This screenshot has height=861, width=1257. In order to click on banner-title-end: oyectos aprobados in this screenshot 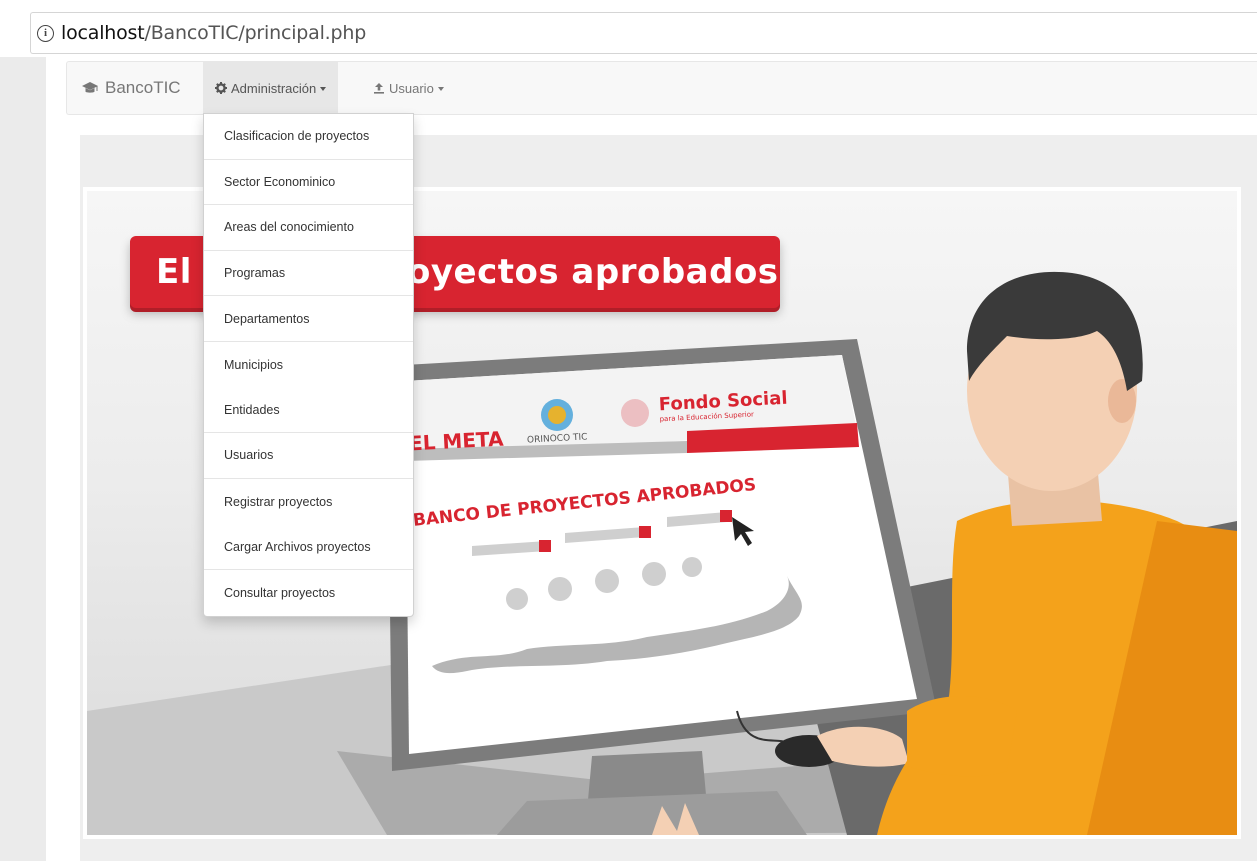, I will do `click(593, 272)`.